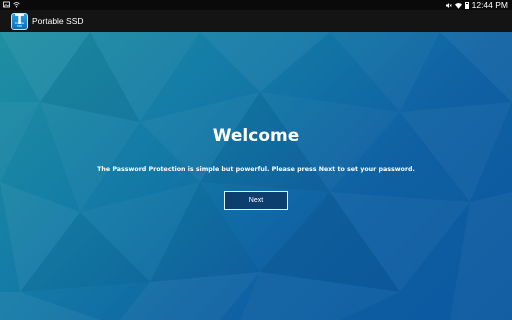 The image size is (512, 320). I want to click on status-bar: 12:44 PM, so click(256, 5).